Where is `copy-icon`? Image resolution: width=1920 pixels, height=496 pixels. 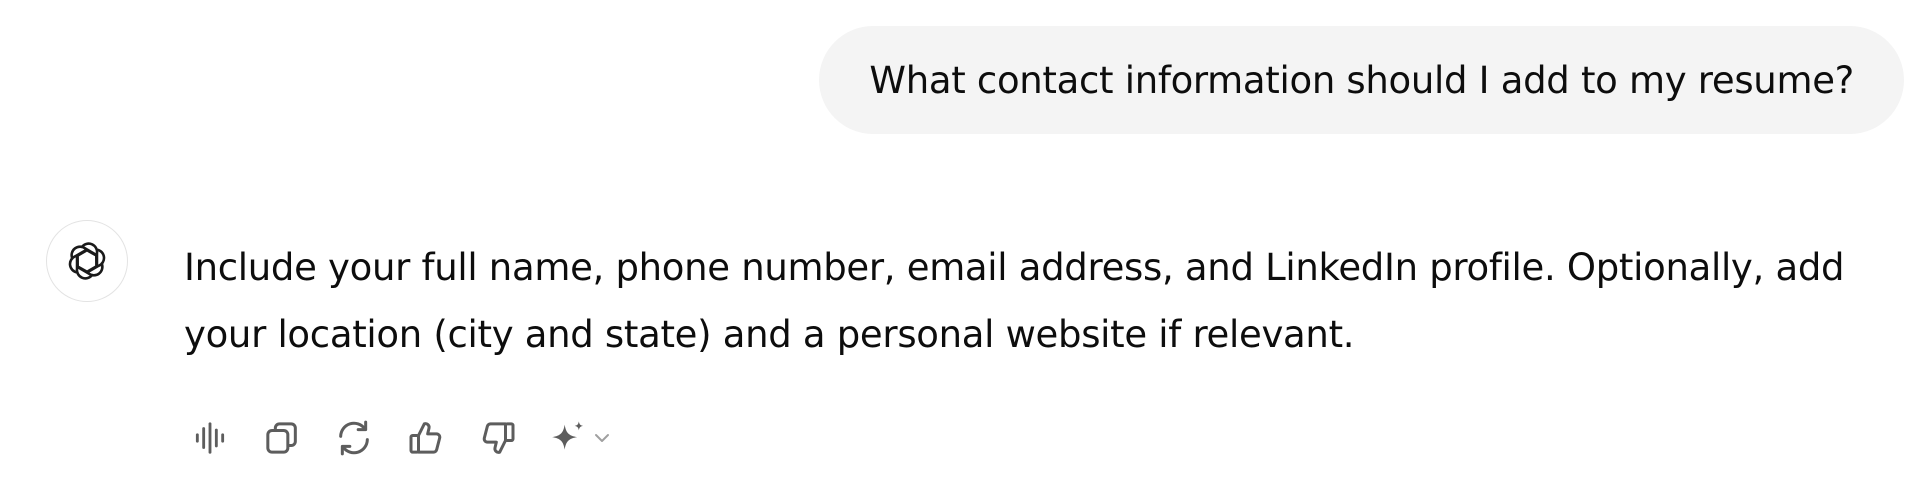 copy-icon is located at coordinates (281, 438).